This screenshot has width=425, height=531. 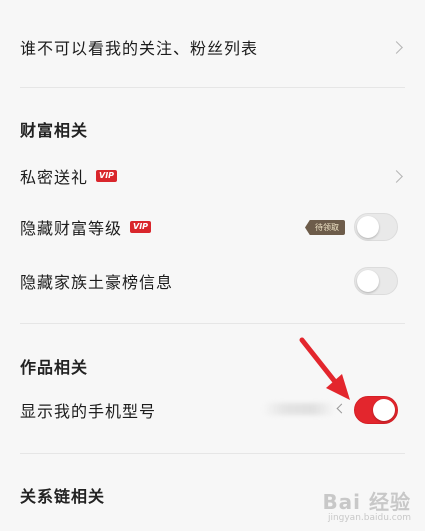 I want to click on show-phone-model-toggle, so click(x=376, y=410).